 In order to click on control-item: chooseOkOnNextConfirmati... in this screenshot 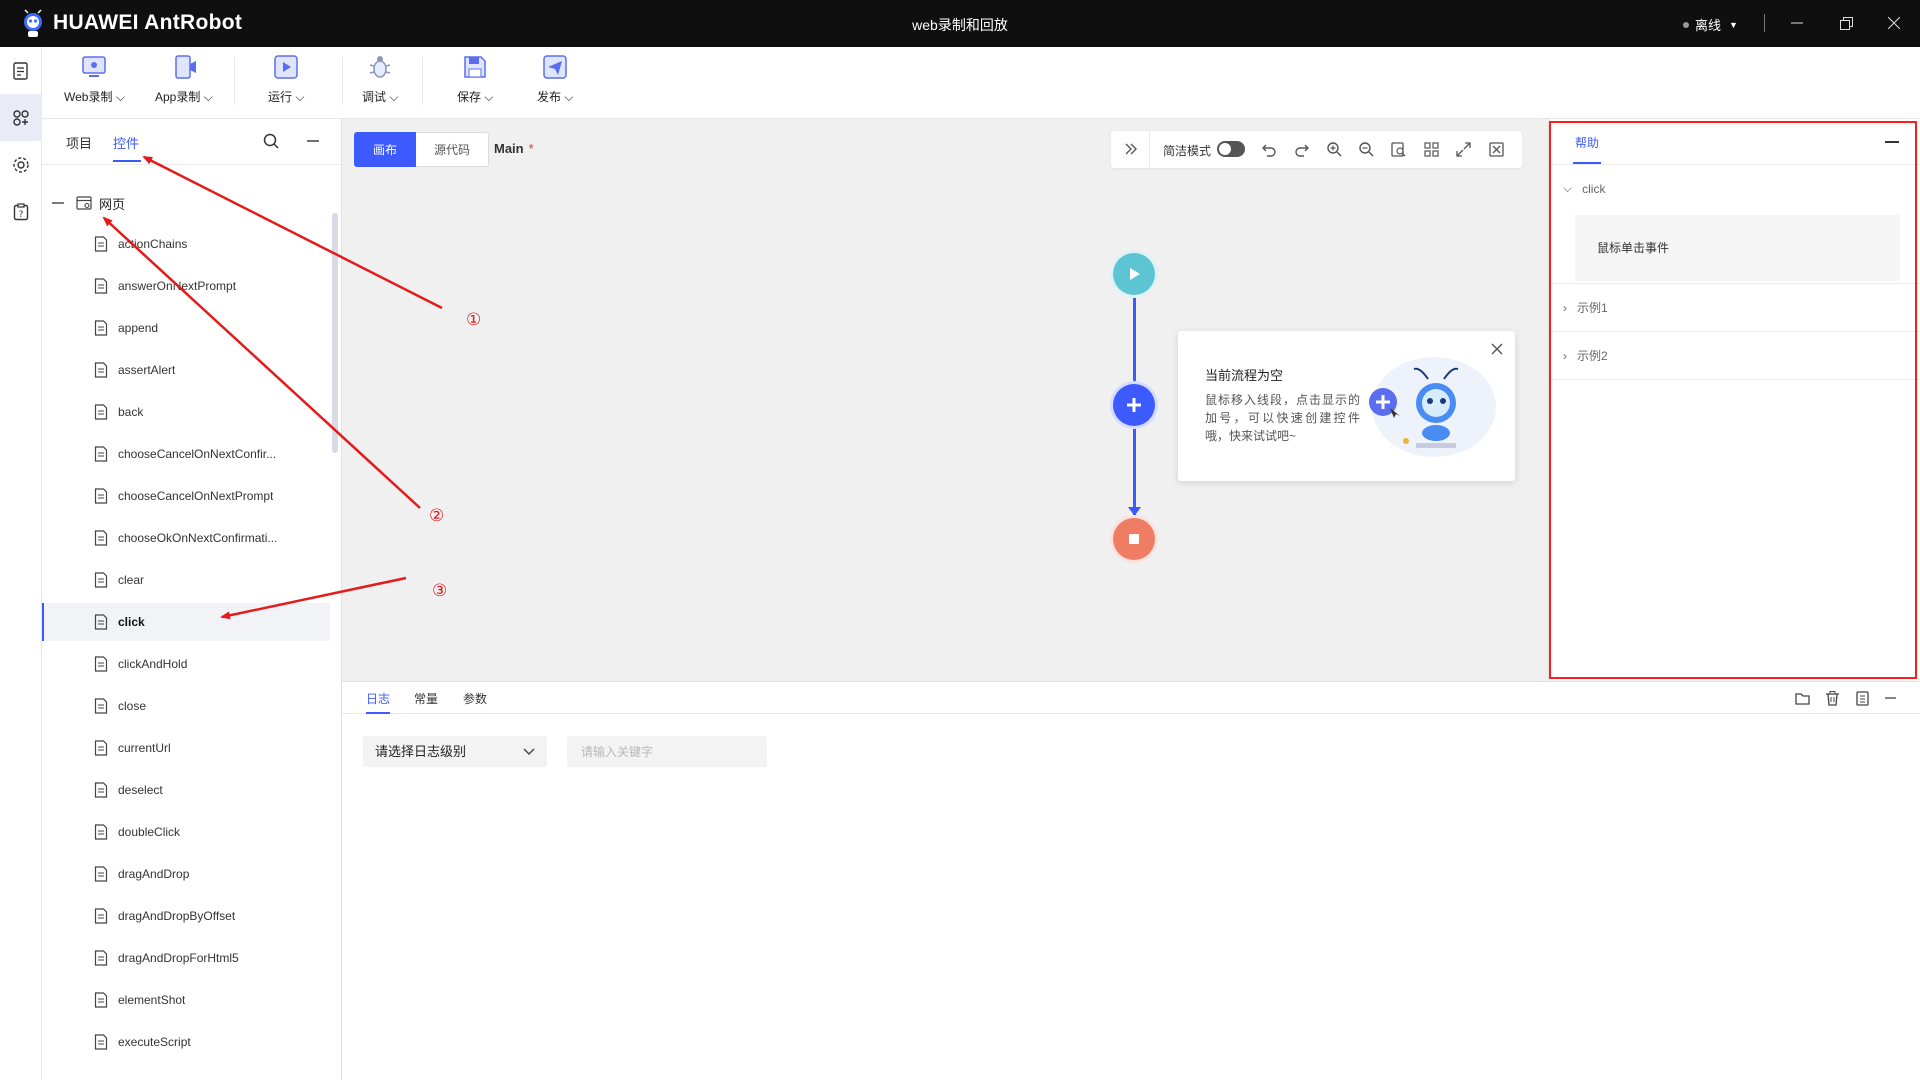, I will do `click(186, 538)`.